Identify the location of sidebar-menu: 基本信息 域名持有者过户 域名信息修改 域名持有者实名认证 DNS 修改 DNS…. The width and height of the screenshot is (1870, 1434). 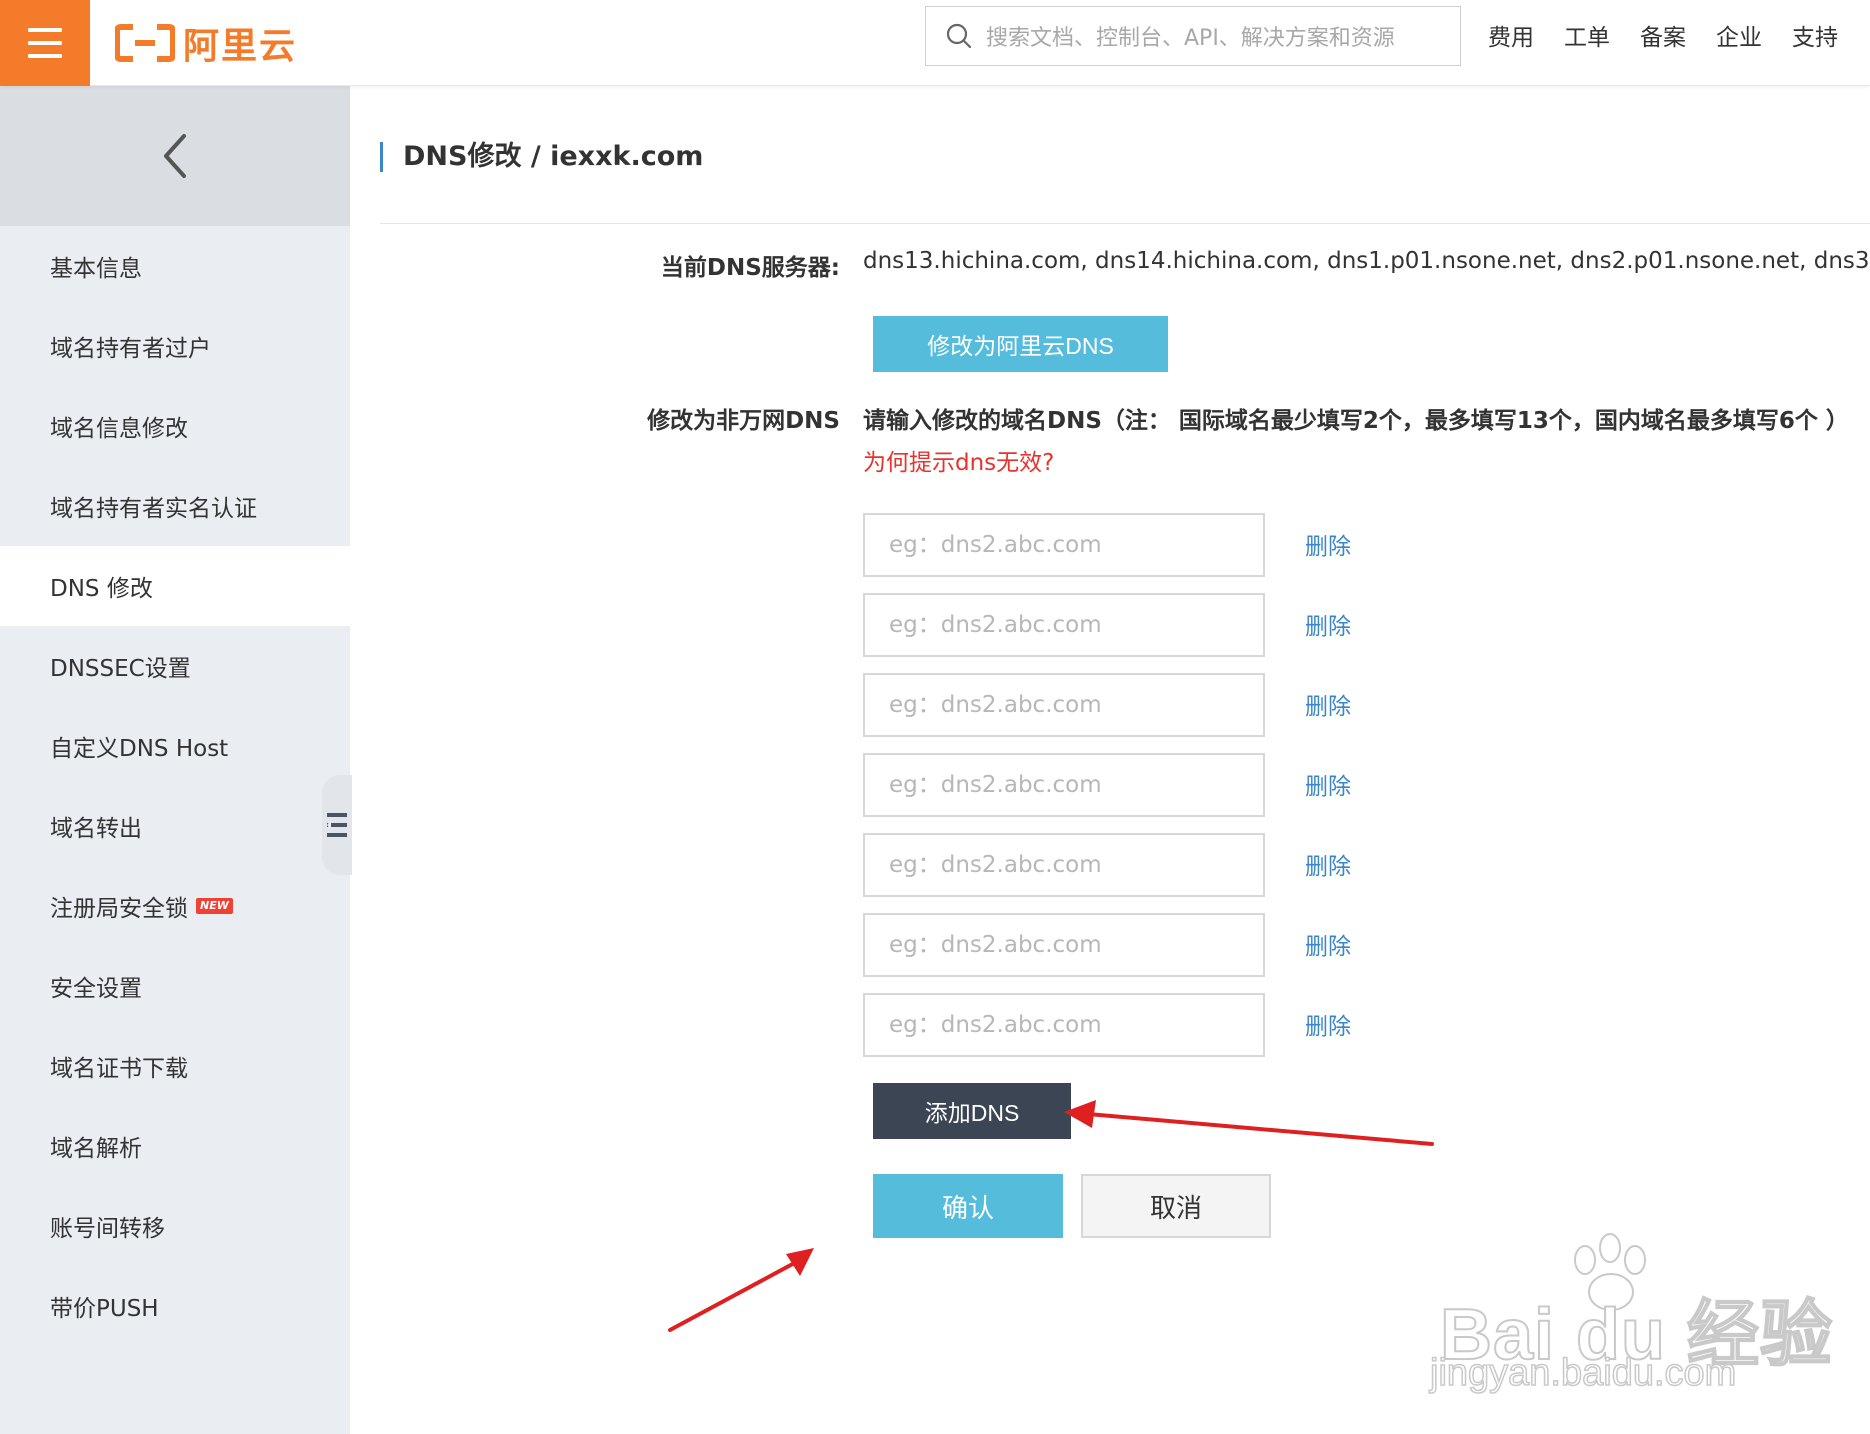
(175, 786).